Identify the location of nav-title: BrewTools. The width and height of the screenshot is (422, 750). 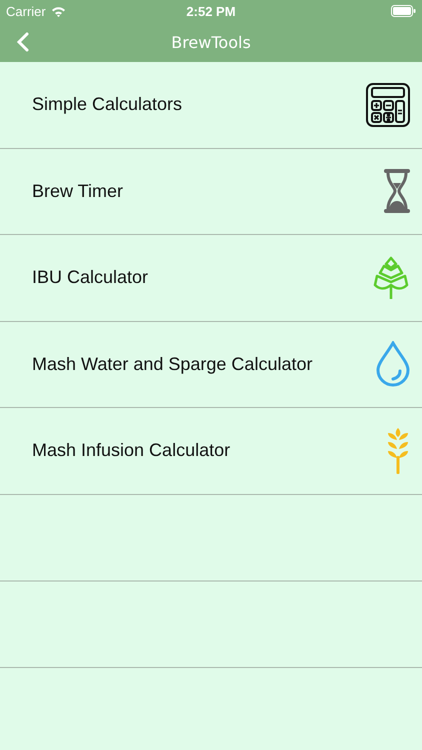
(211, 42).